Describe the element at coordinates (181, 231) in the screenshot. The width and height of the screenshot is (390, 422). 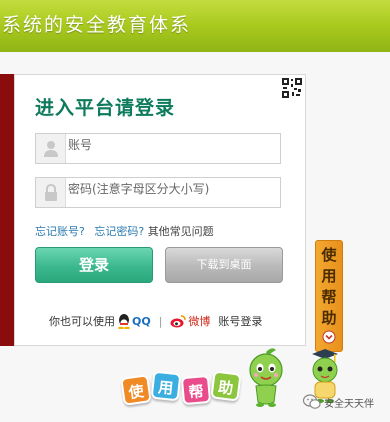
I see `faq-link: 其他常见问题` at that location.